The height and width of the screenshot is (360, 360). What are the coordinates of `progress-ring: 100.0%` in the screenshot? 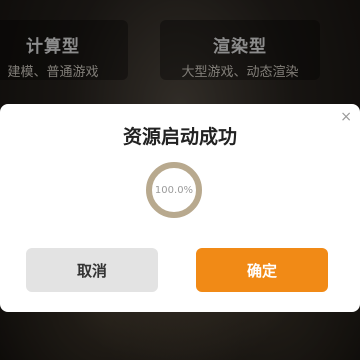 It's located at (174, 190).